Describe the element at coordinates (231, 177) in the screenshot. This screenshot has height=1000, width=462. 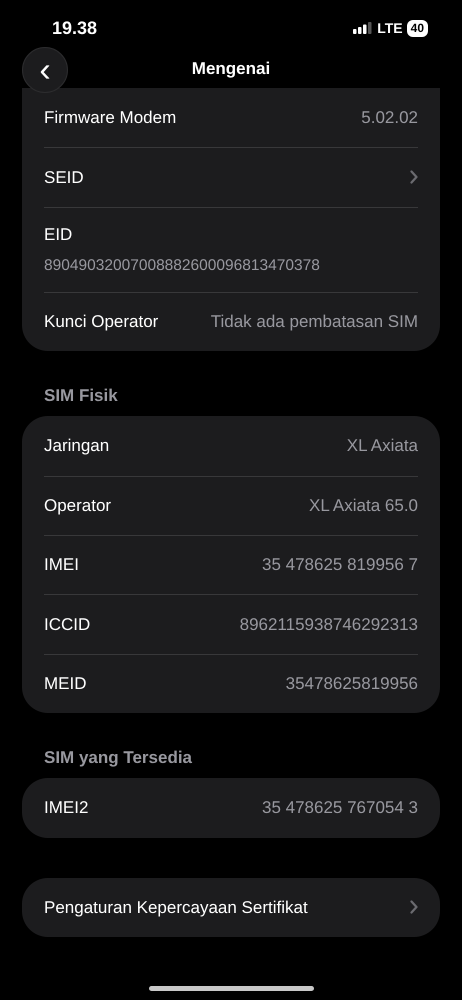
I see `settings-row: SEID` at that location.